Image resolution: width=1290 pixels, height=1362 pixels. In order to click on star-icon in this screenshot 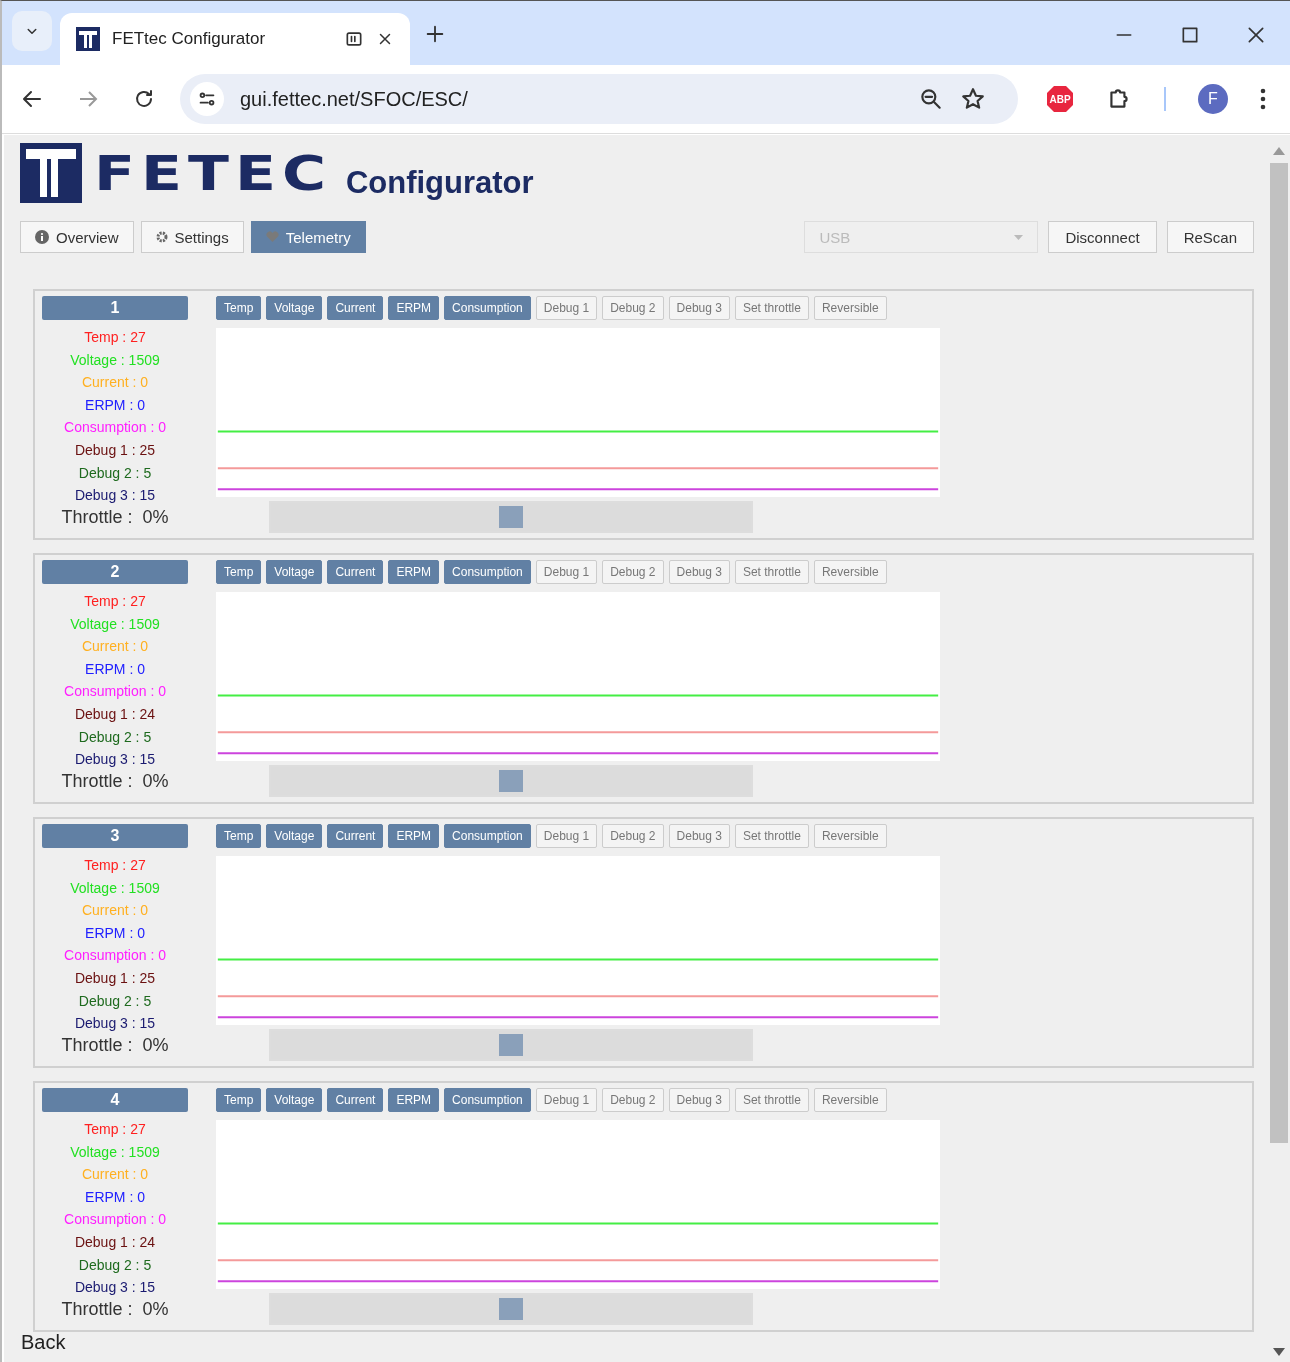, I will do `click(973, 99)`.